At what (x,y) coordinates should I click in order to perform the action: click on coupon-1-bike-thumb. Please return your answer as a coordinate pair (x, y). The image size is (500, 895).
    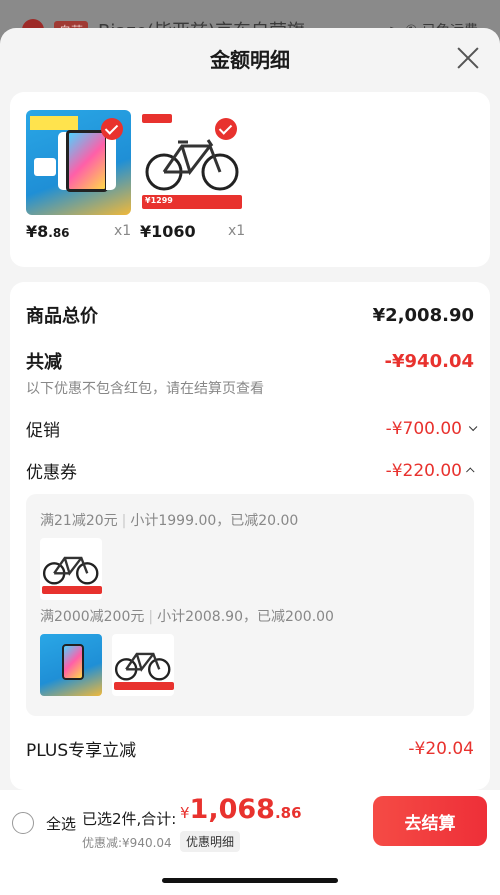
    Looking at the image, I should click on (71, 569).